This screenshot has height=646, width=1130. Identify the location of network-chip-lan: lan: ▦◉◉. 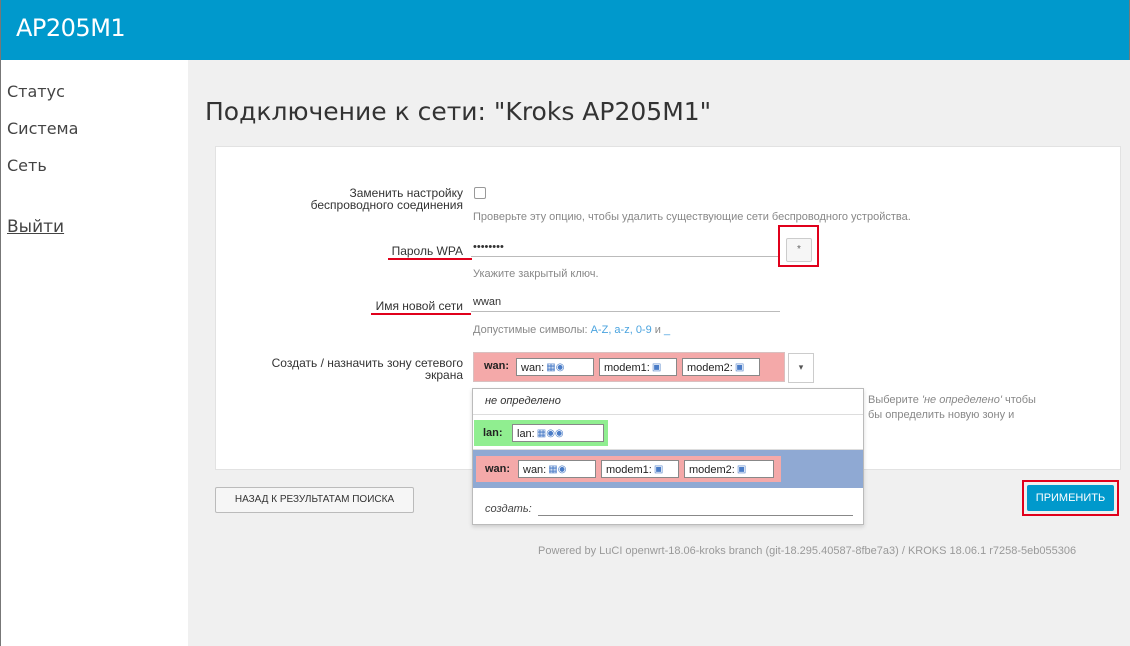
(558, 433).